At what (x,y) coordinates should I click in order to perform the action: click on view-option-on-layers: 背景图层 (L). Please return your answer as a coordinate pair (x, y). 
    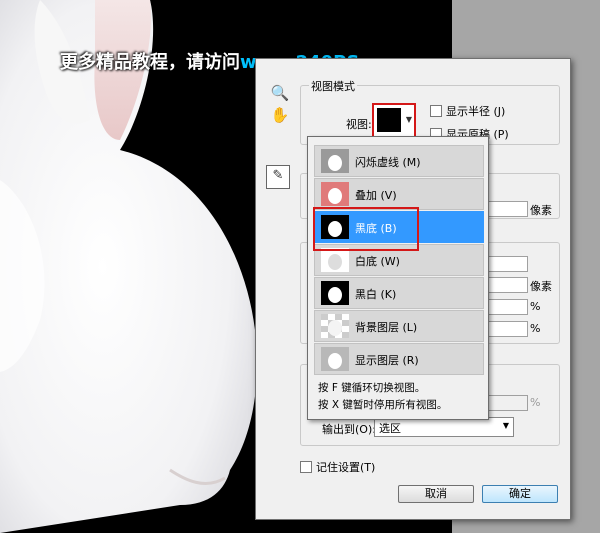
    Looking at the image, I should click on (399, 326).